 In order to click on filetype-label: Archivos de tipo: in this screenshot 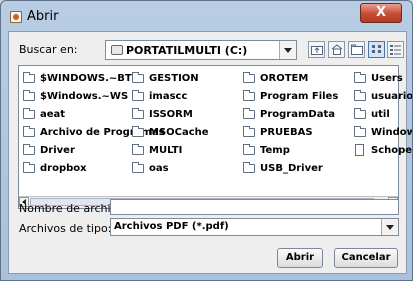, I will do `click(65, 228)`.